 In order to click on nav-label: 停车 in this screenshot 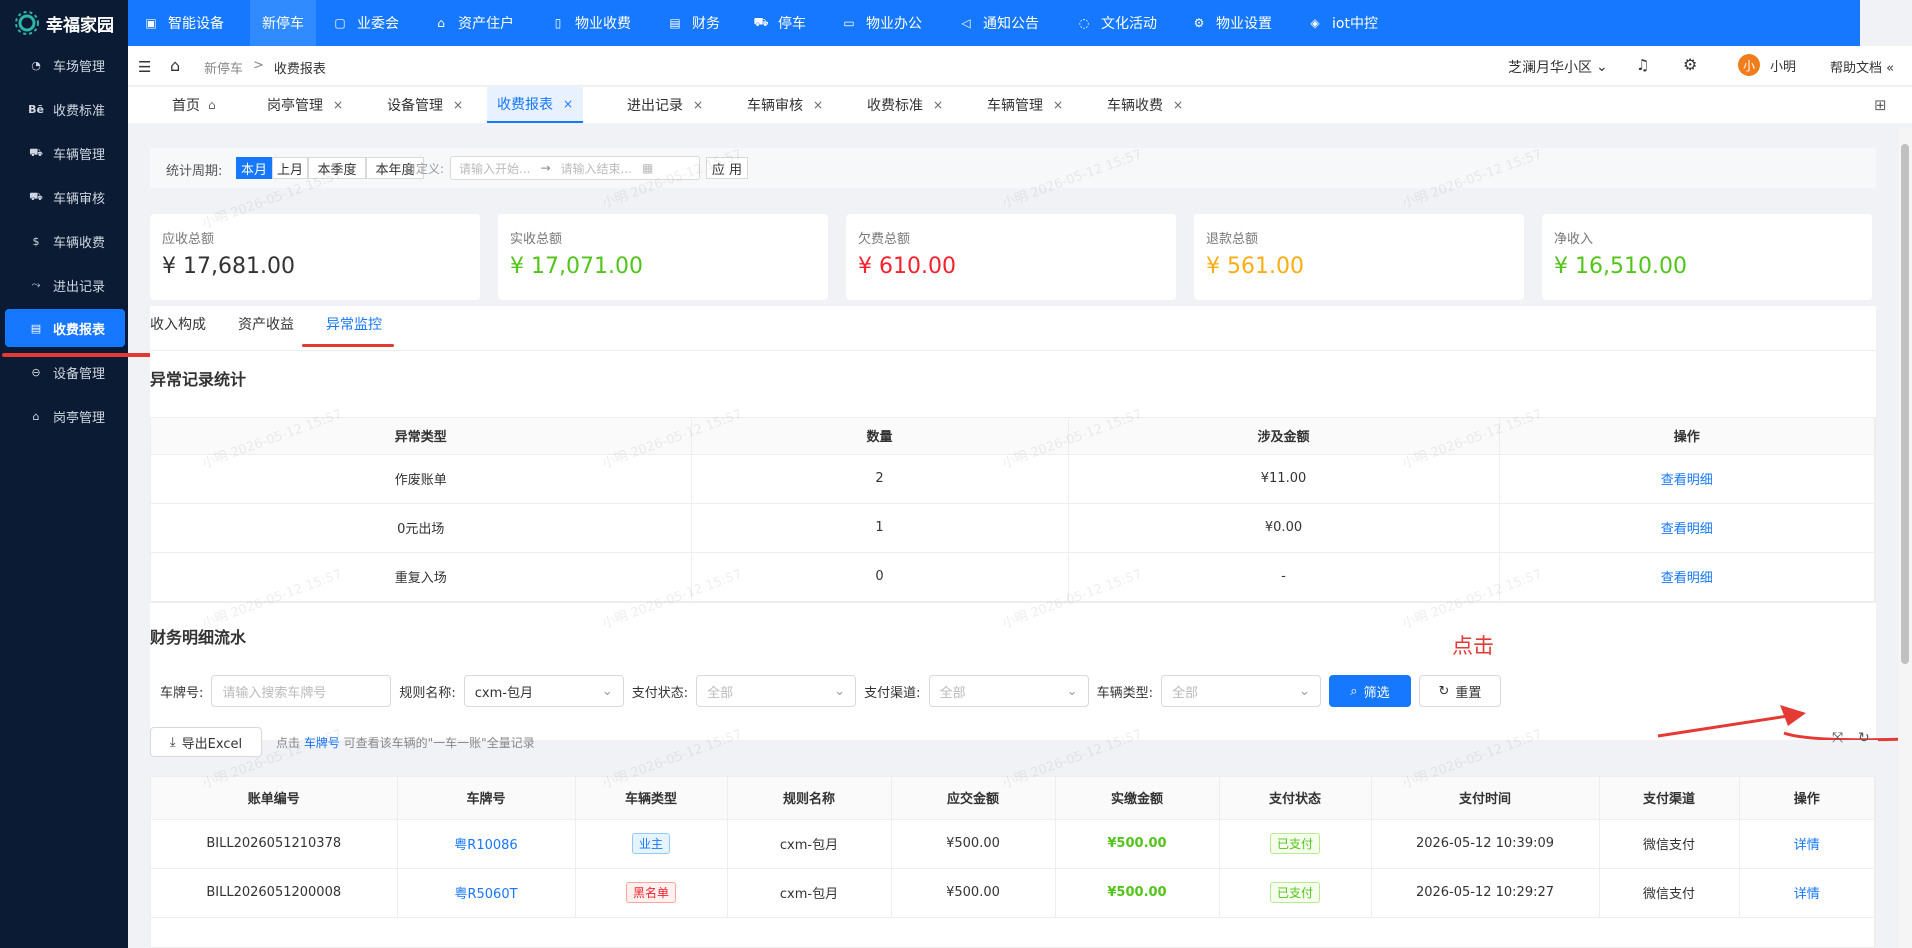, I will do `click(792, 24)`.